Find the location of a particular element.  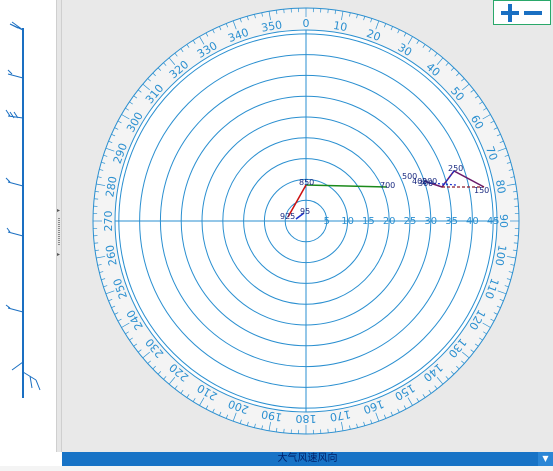

height-label: 95 is located at coordinates (305, 211).